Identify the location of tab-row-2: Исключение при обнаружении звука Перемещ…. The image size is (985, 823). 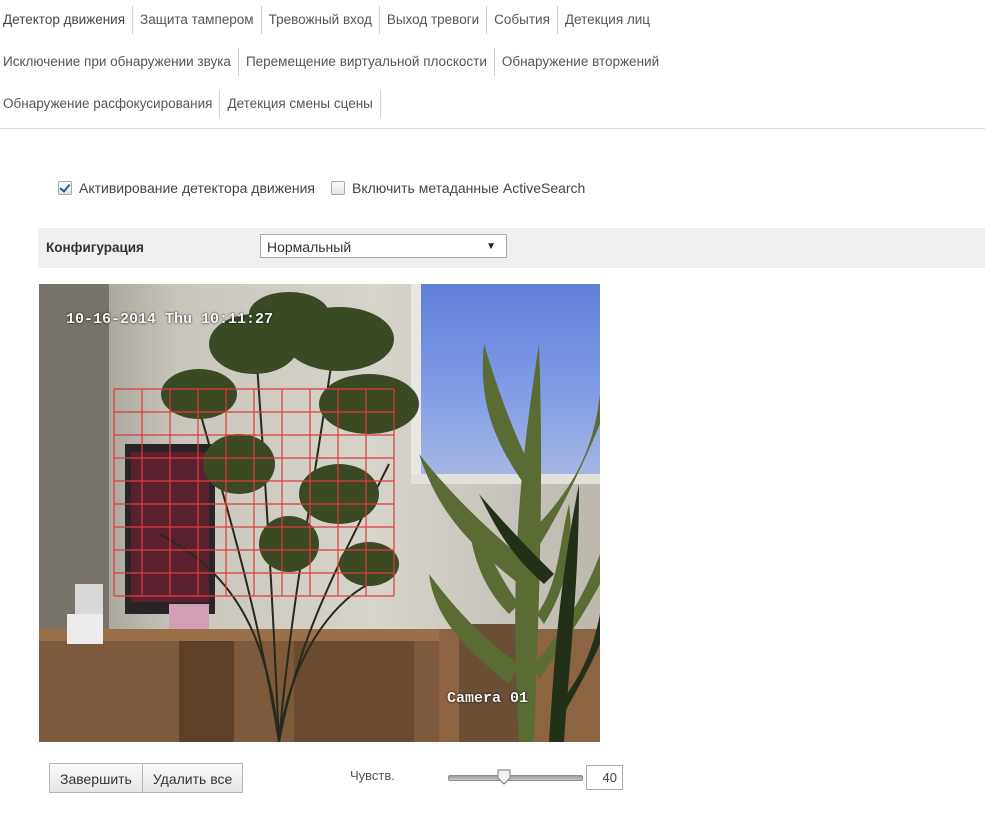
(333, 62).